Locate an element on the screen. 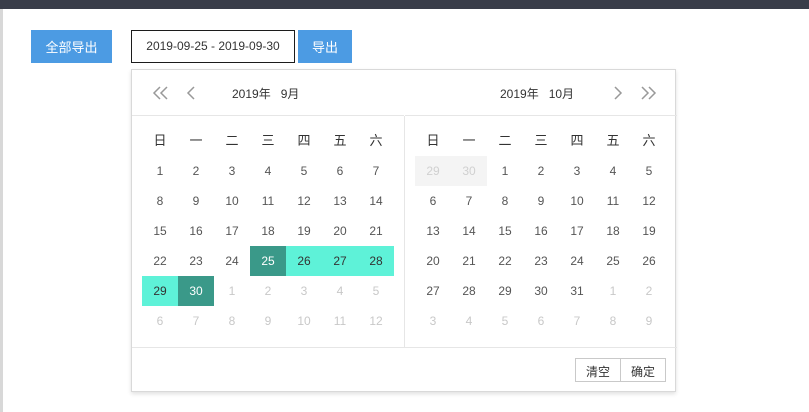  double-chevron-right-icon is located at coordinates (648, 93).